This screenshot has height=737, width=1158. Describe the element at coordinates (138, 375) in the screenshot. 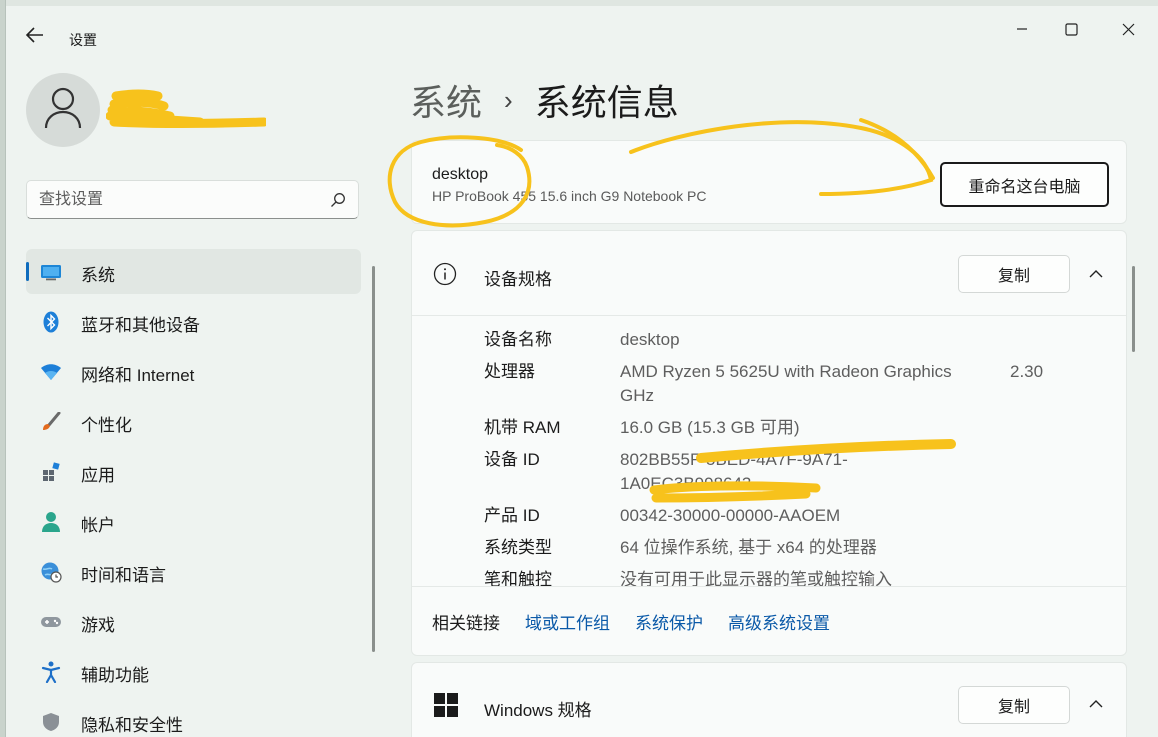

I see `sidebar-item-label: 网络和 Internet` at that location.